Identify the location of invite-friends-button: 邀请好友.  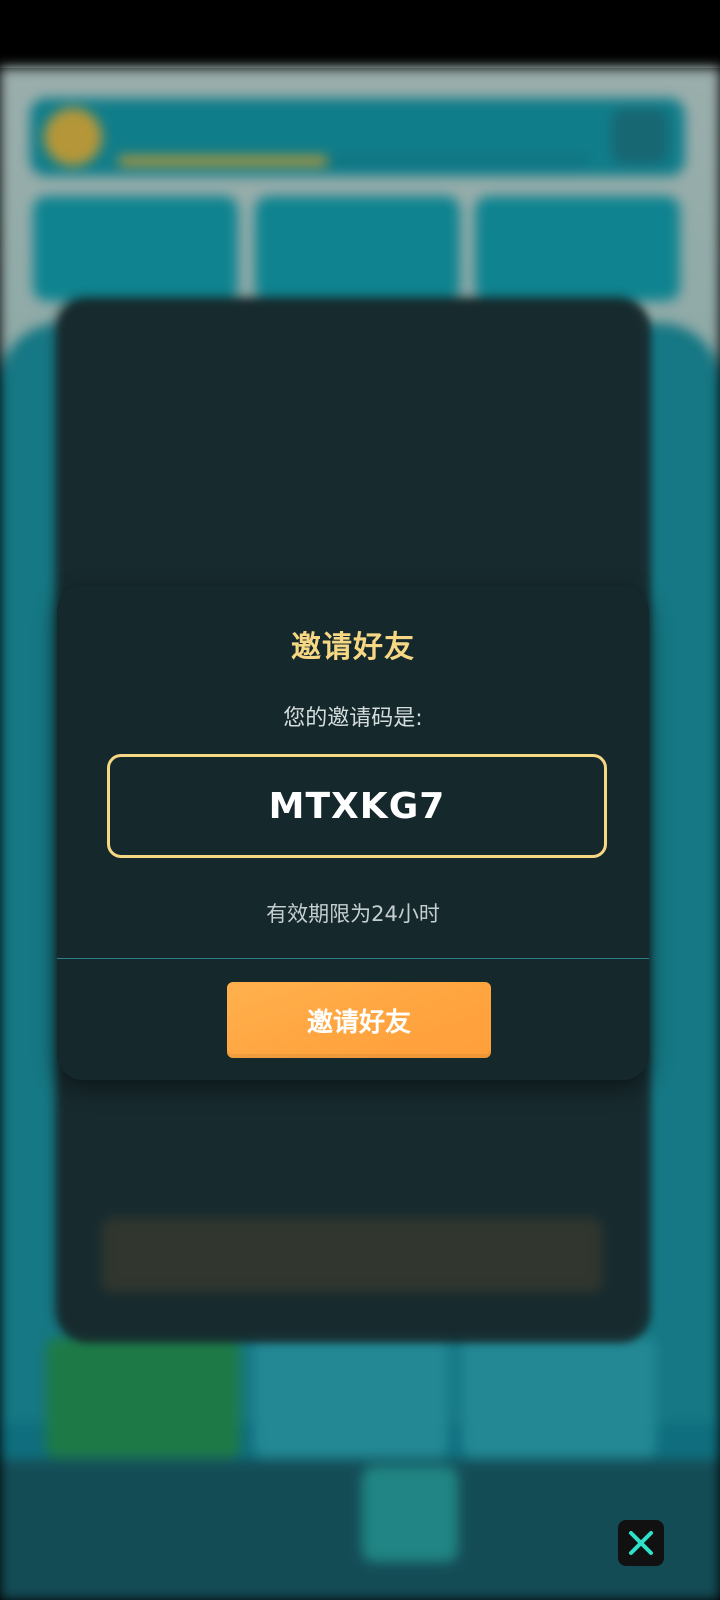
(359, 1020).